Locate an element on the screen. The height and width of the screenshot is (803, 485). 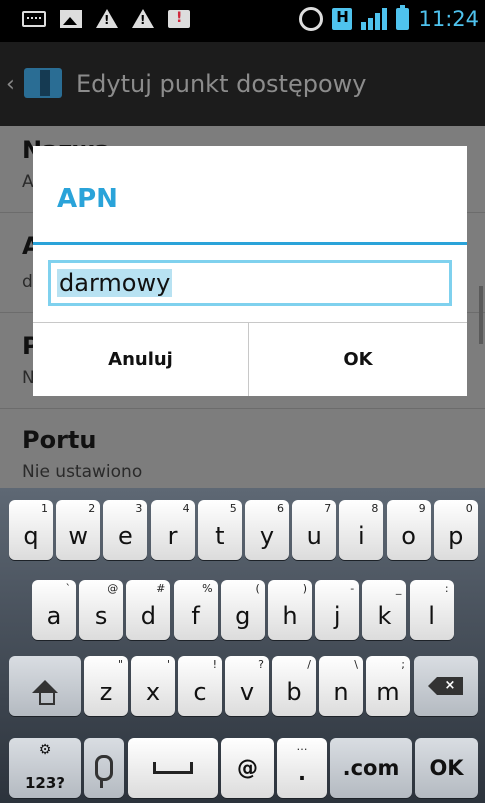
key-secondary-label: % is located at coordinates (207, 588).